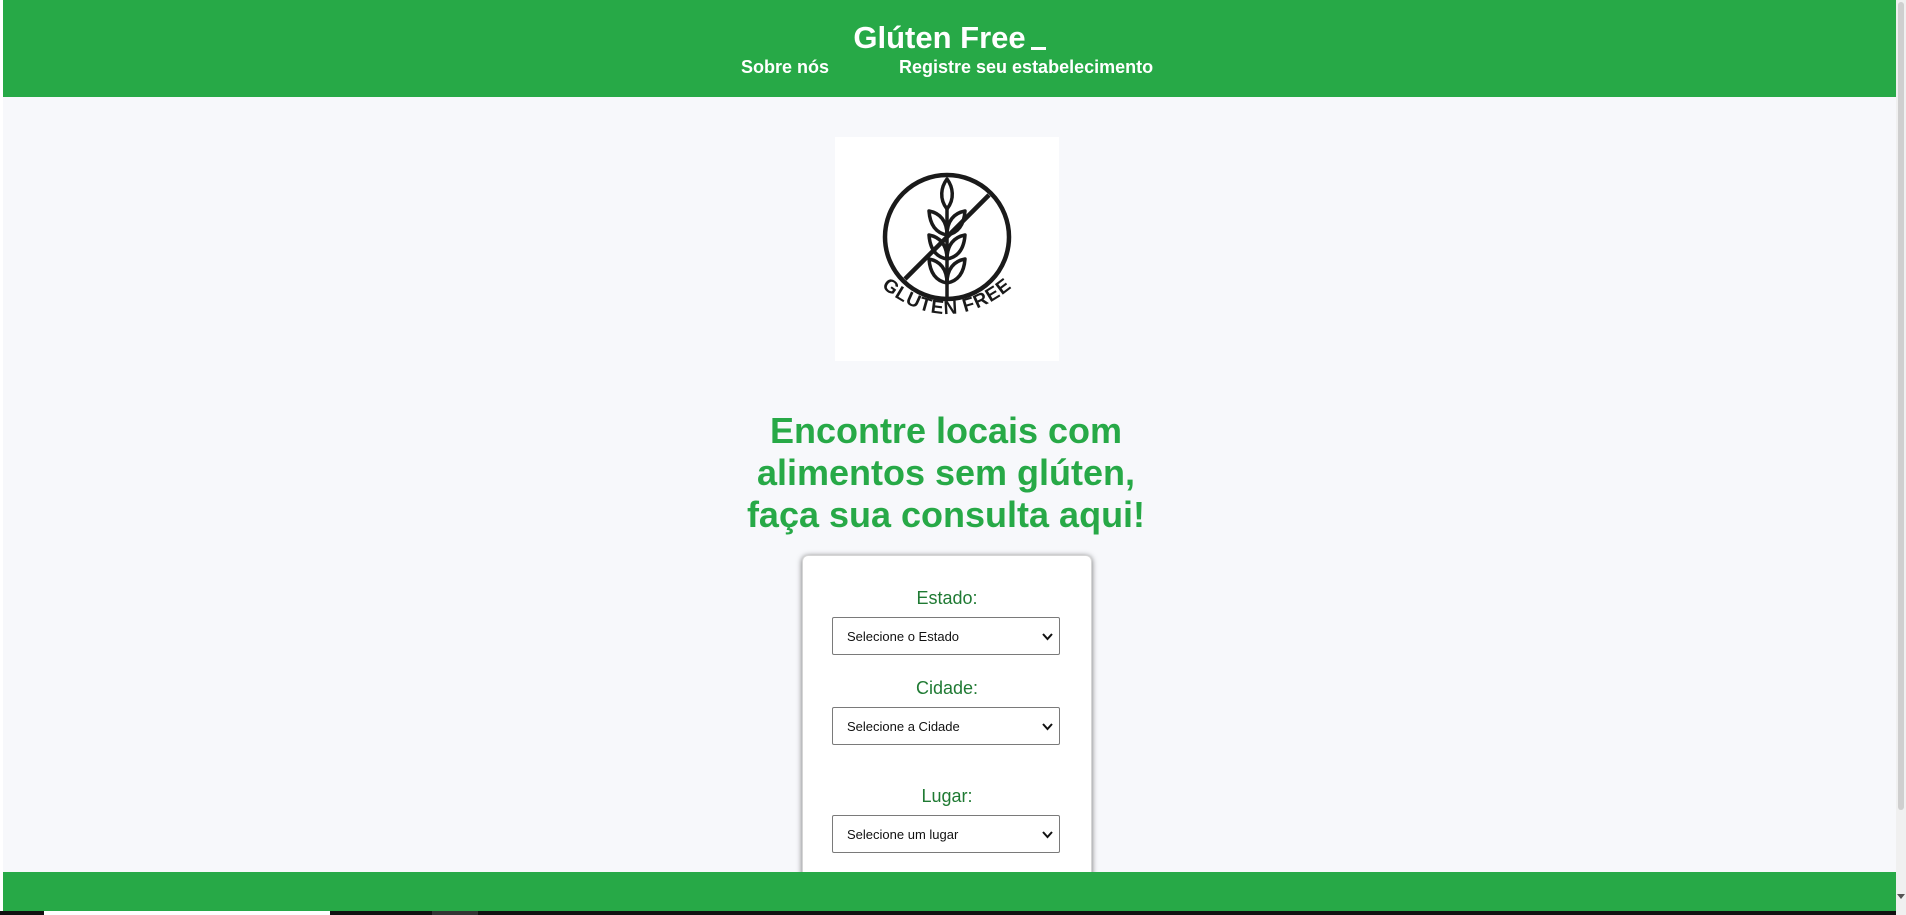 This screenshot has height=915, width=1906. I want to click on cursor-underscore, so click(1038, 48).